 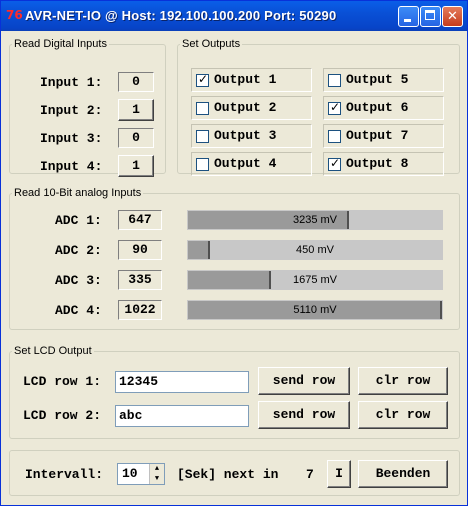 What do you see at coordinates (136, 82) in the screenshot?
I see `input-1-value: 0` at bounding box center [136, 82].